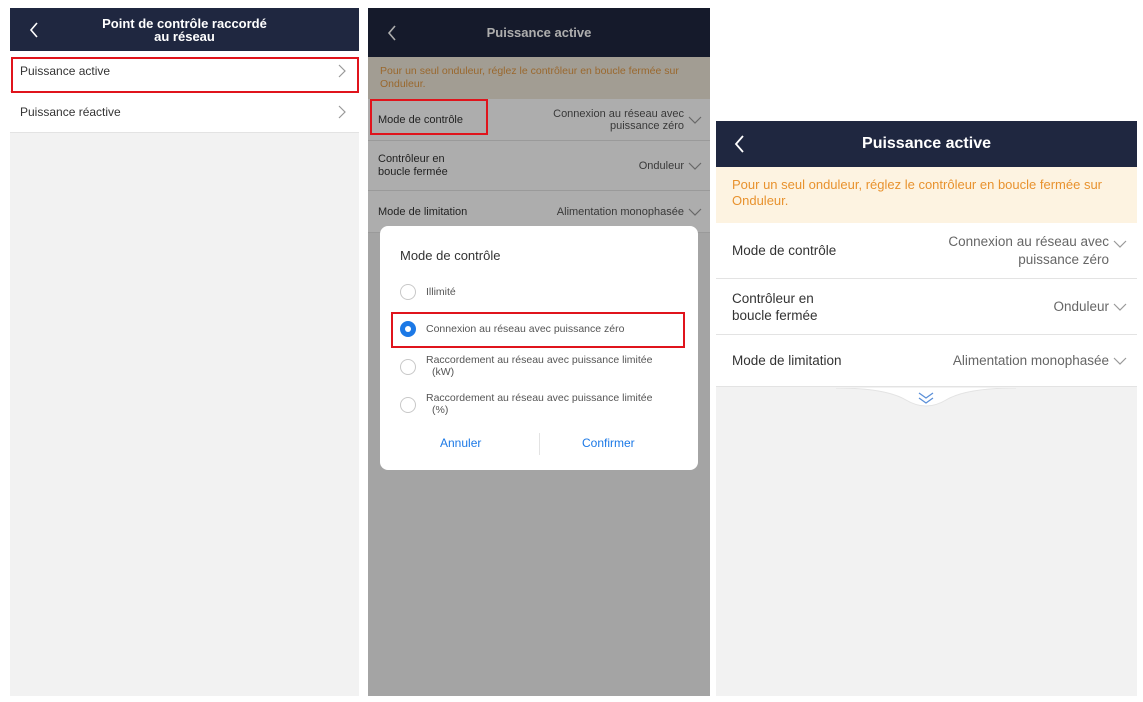 The image size is (1143, 702). I want to click on list-item-reactive-power: Puissance réactive, so click(184, 112).